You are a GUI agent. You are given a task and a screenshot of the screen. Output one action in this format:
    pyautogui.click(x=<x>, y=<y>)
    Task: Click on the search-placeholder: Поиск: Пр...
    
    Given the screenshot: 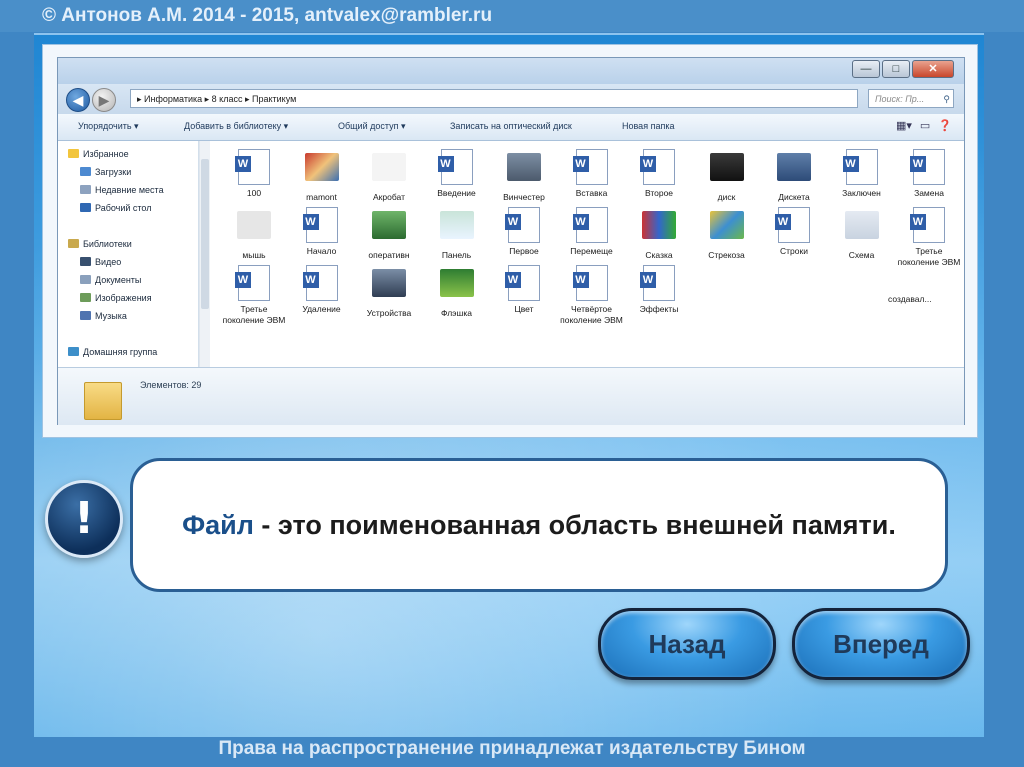 What is the action you would take?
    pyautogui.click(x=900, y=99)
    